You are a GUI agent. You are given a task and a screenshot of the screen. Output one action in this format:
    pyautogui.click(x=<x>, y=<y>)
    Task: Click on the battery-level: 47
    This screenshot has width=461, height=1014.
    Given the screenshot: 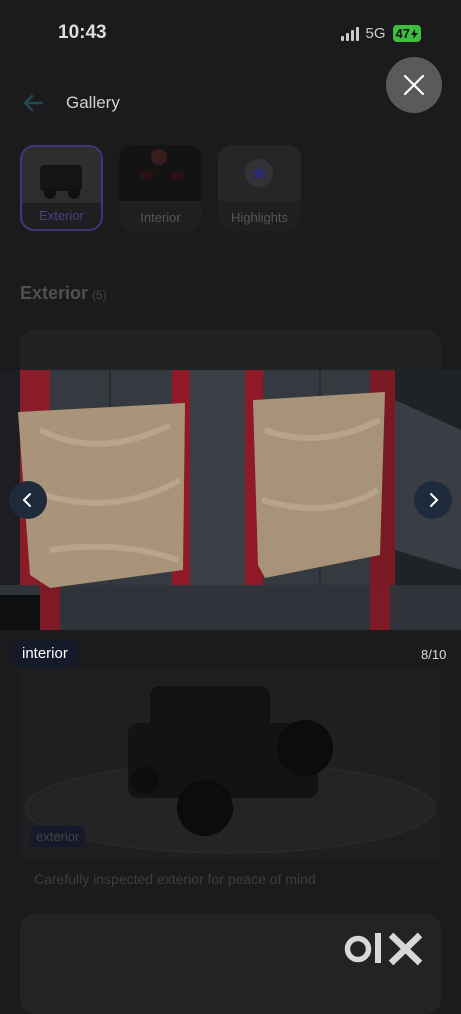 What is the action you would take?
    pyautogui.click(x=402, y=33)
    